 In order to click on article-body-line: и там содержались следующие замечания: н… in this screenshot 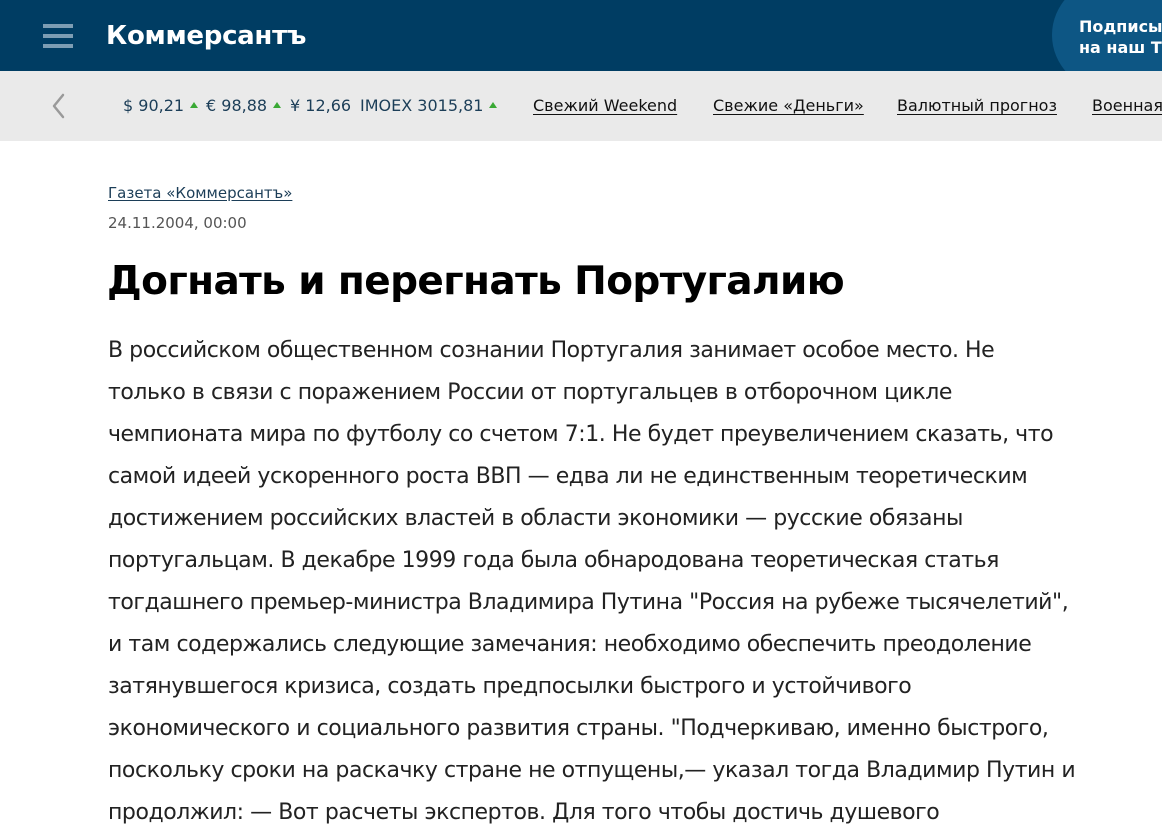, I will do `click(570, 644)`.